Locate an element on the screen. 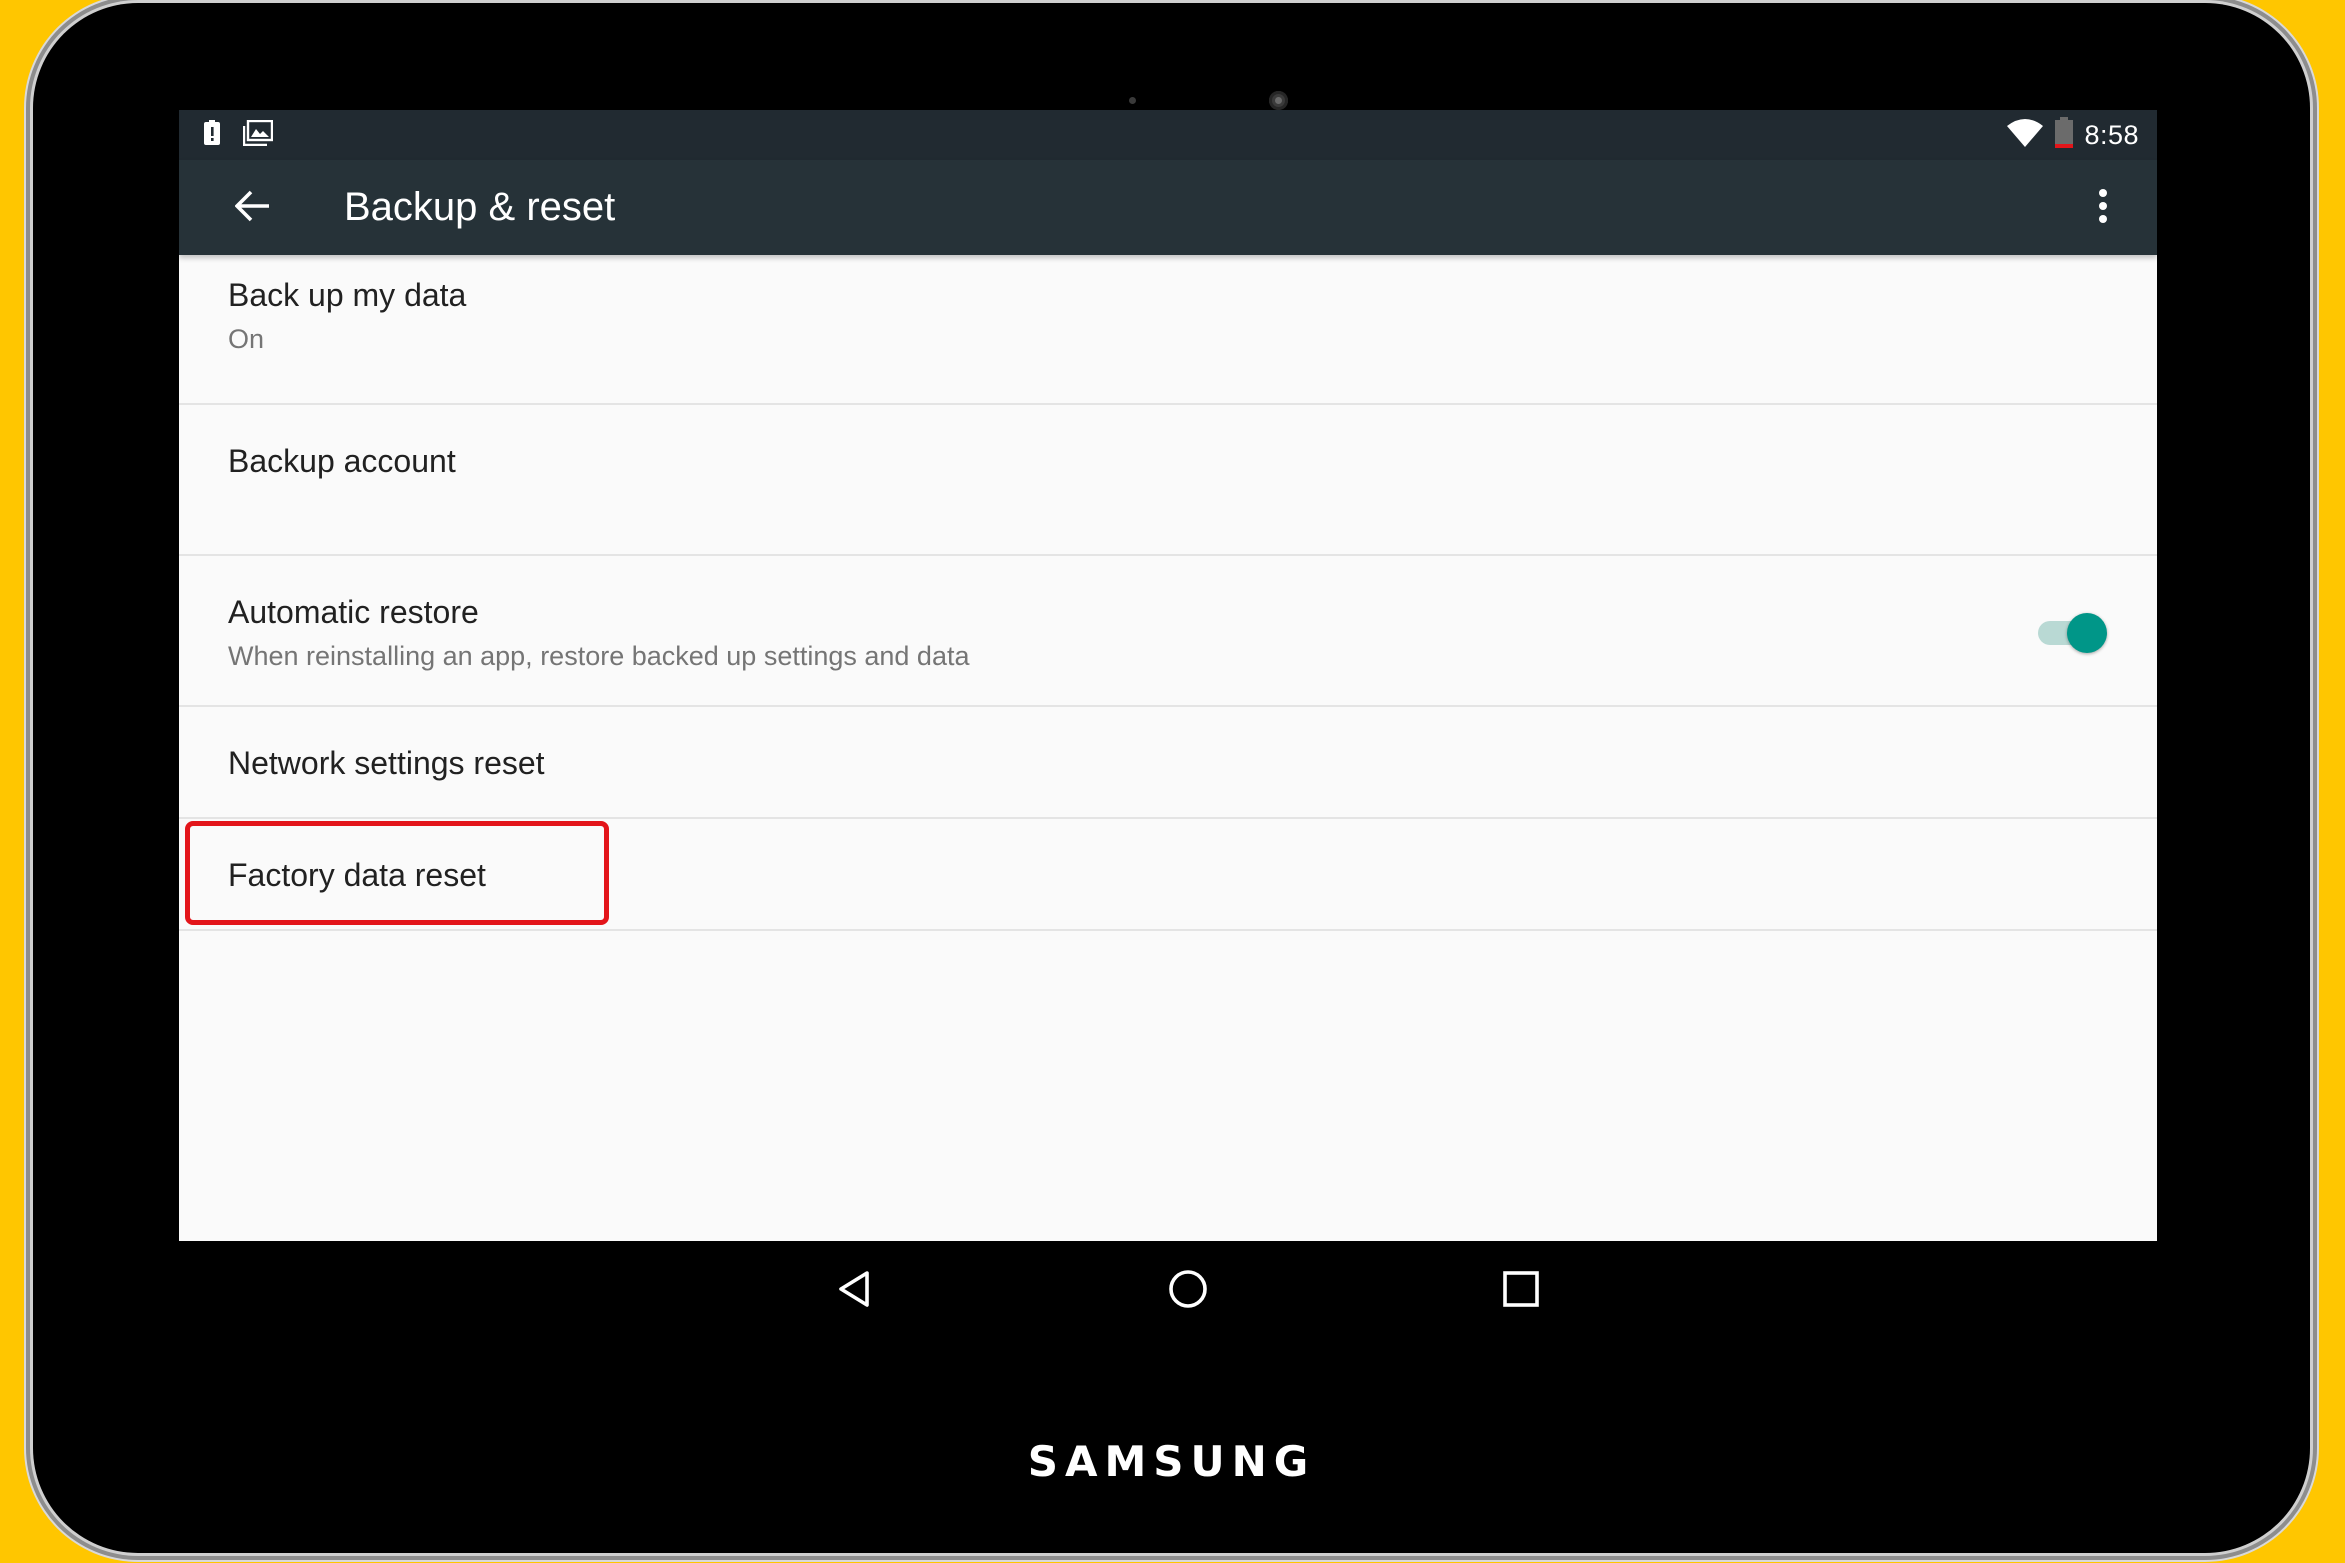  app-bar: Backup & reset is located at coordinates (1168, 207).